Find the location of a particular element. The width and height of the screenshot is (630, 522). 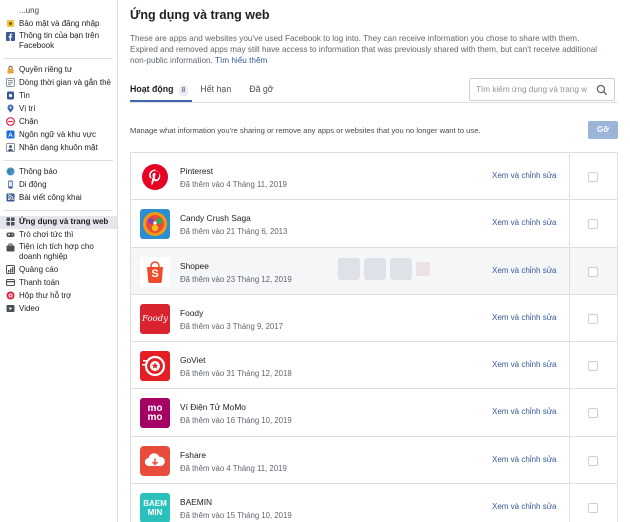

shopee-logo-letter: S is located at coordinates (155, 274).